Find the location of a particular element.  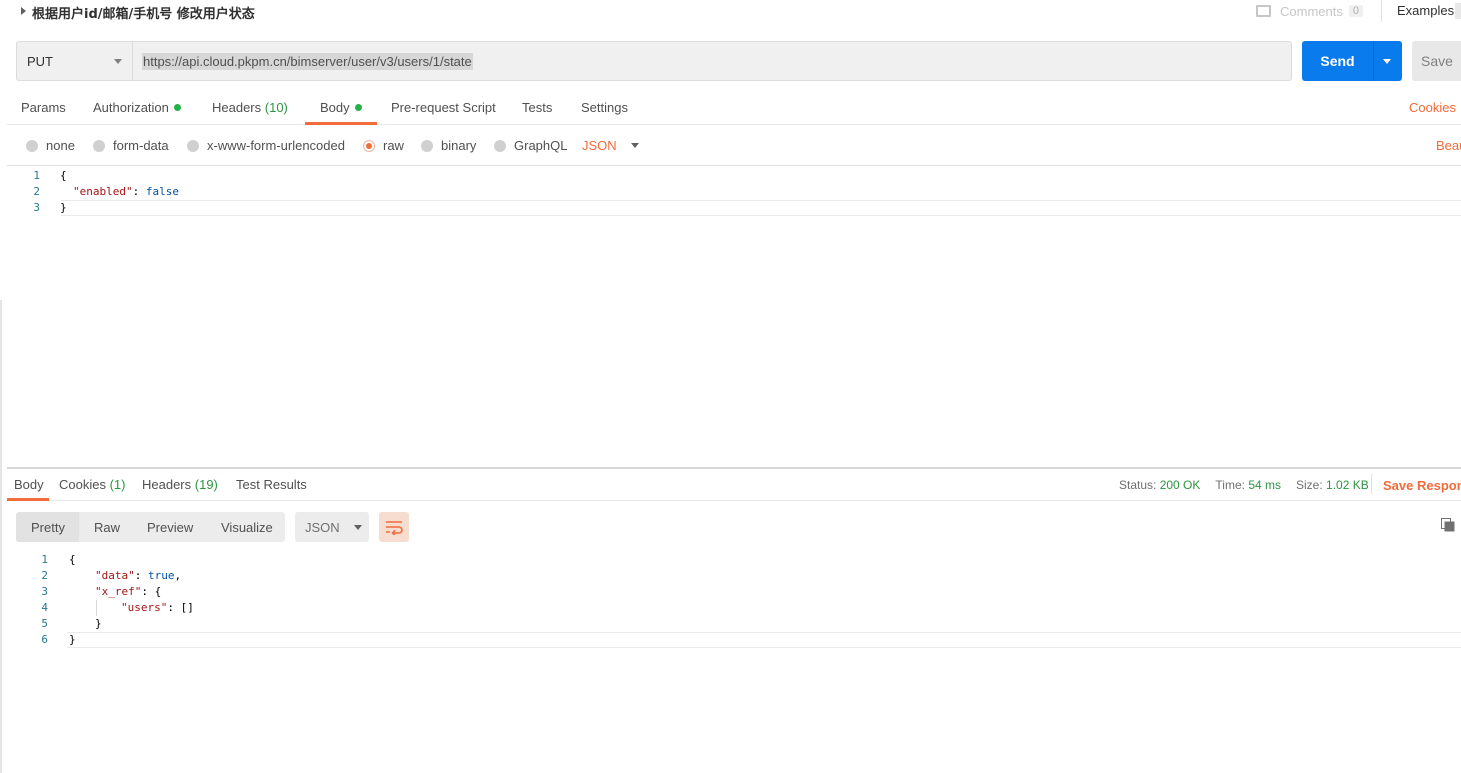

response-tab-headers: Headers (19) is located at coordinates (180, 484).